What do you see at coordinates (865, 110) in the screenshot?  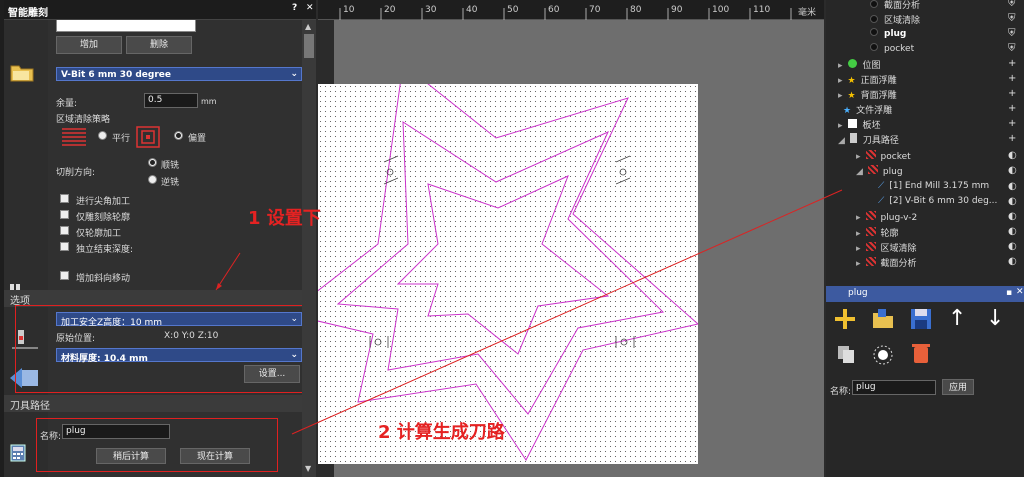 I see `tree-row: ★ 文件浮雕` at bounding box center [865, 110].